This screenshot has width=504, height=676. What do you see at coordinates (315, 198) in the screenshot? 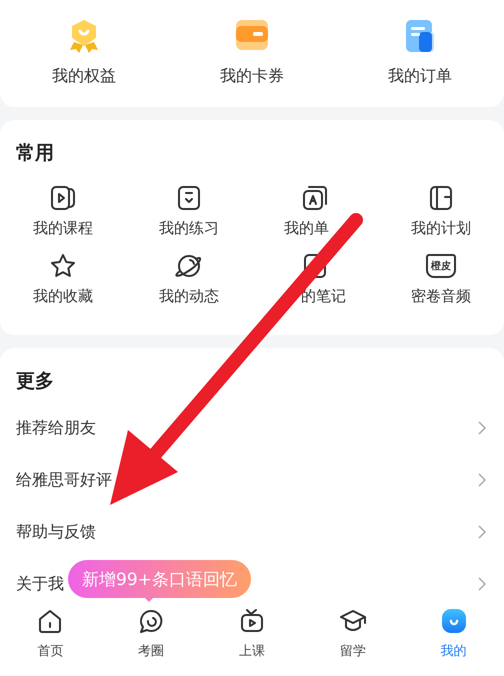
I see `letter-card-icon` at bounding box center [315, 198].